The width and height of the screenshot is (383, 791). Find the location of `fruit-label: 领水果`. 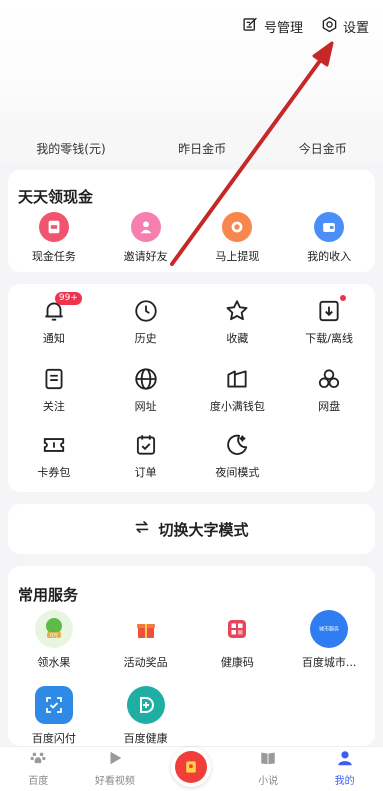

fruit-label: 领水果 is located at coordinates (54, 662).